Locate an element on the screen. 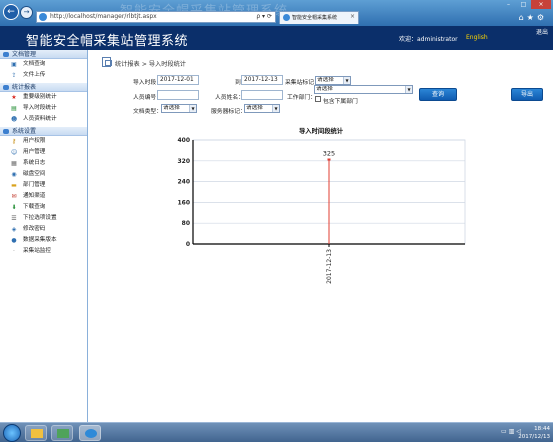 The height and width of the screenshot is (442, 553). browser-tab: 智能安全帽采集系统 × is located at coordinates (319, 17).